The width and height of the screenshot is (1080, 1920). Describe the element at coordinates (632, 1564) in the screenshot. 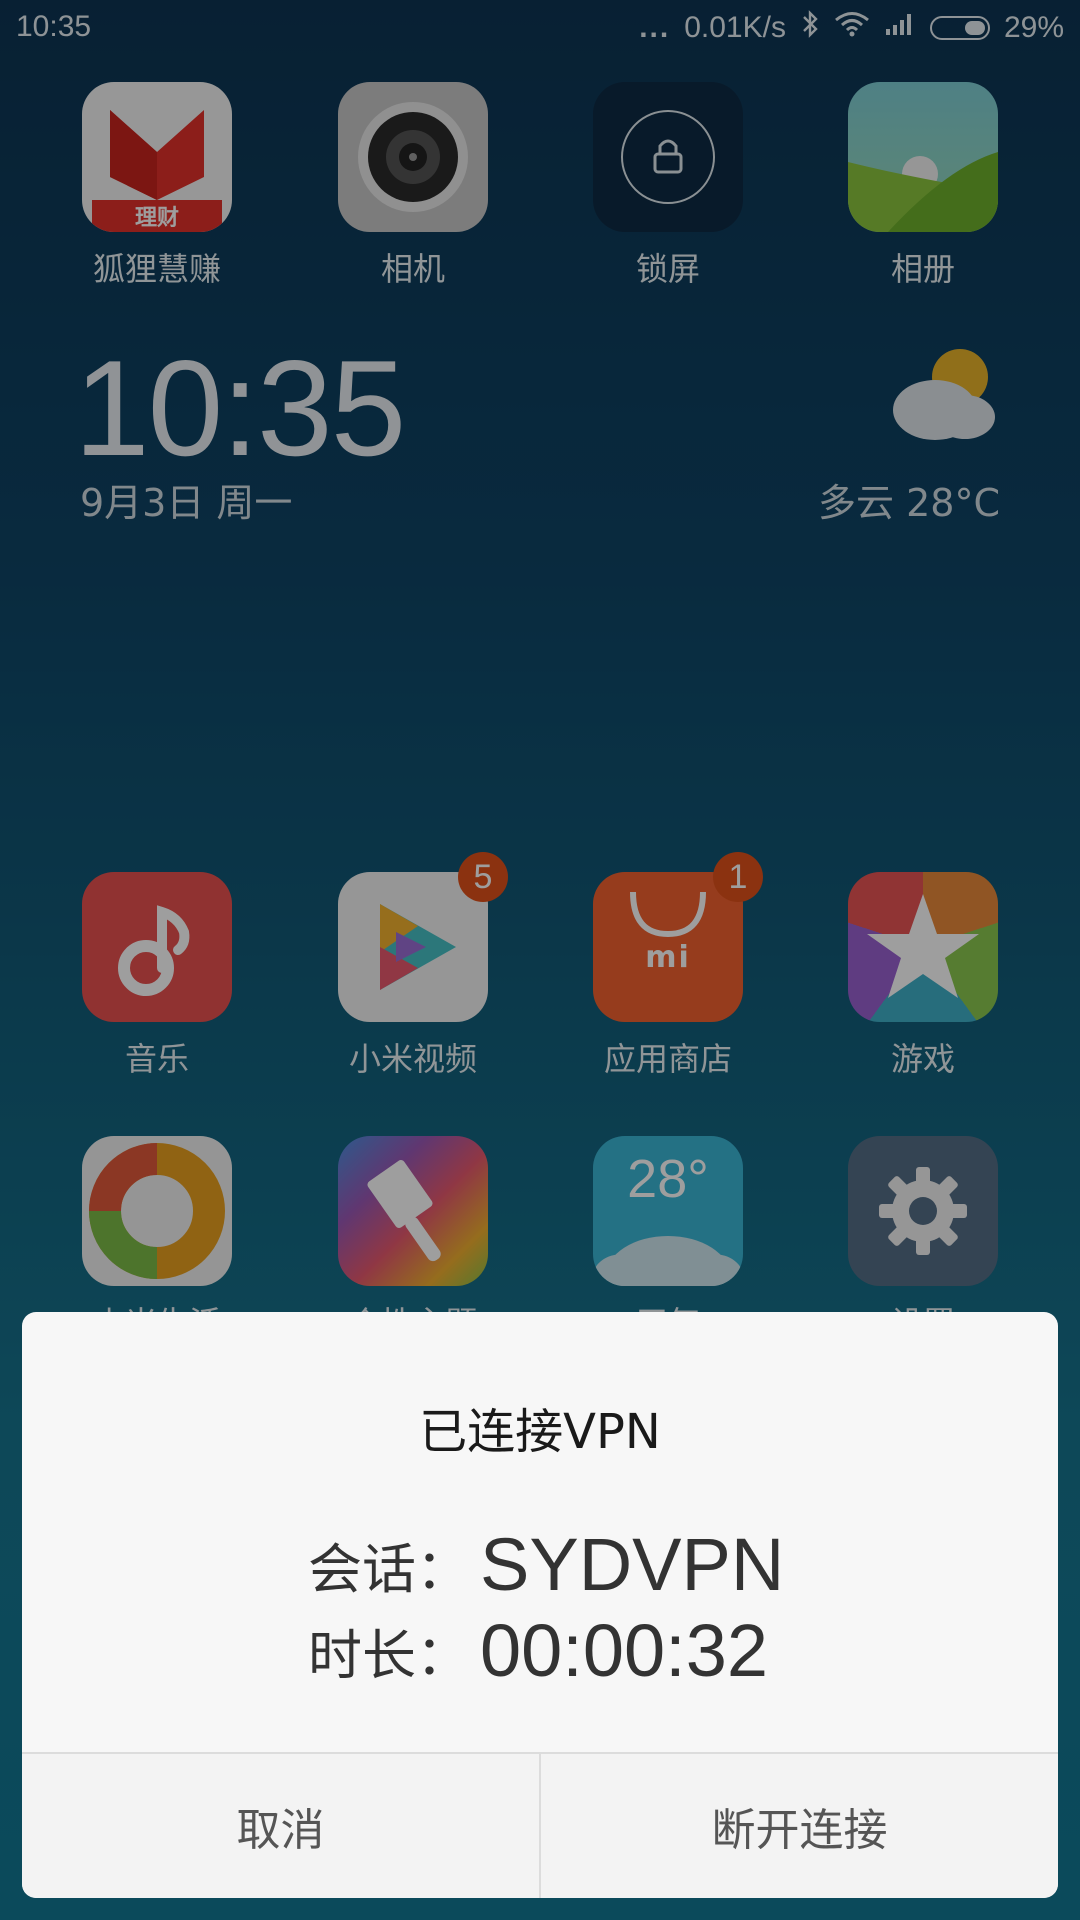

I see `session-value: SYDVPN` at that location.